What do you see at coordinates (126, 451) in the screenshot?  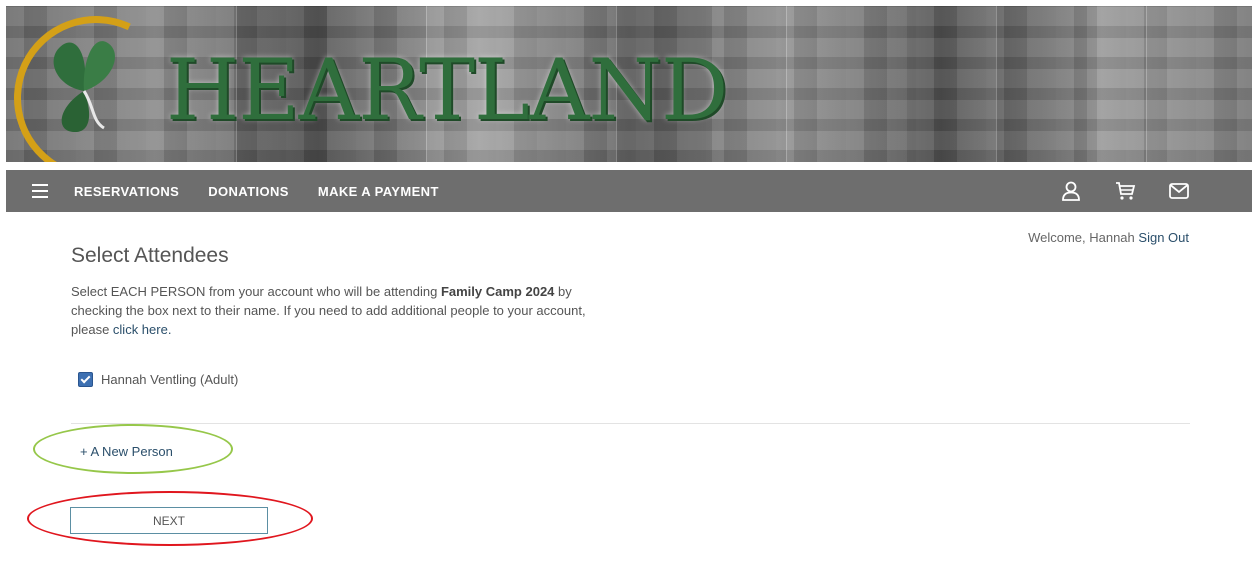 I see `add-new-person-link: + A New Person` at bounding box center [126, 451].